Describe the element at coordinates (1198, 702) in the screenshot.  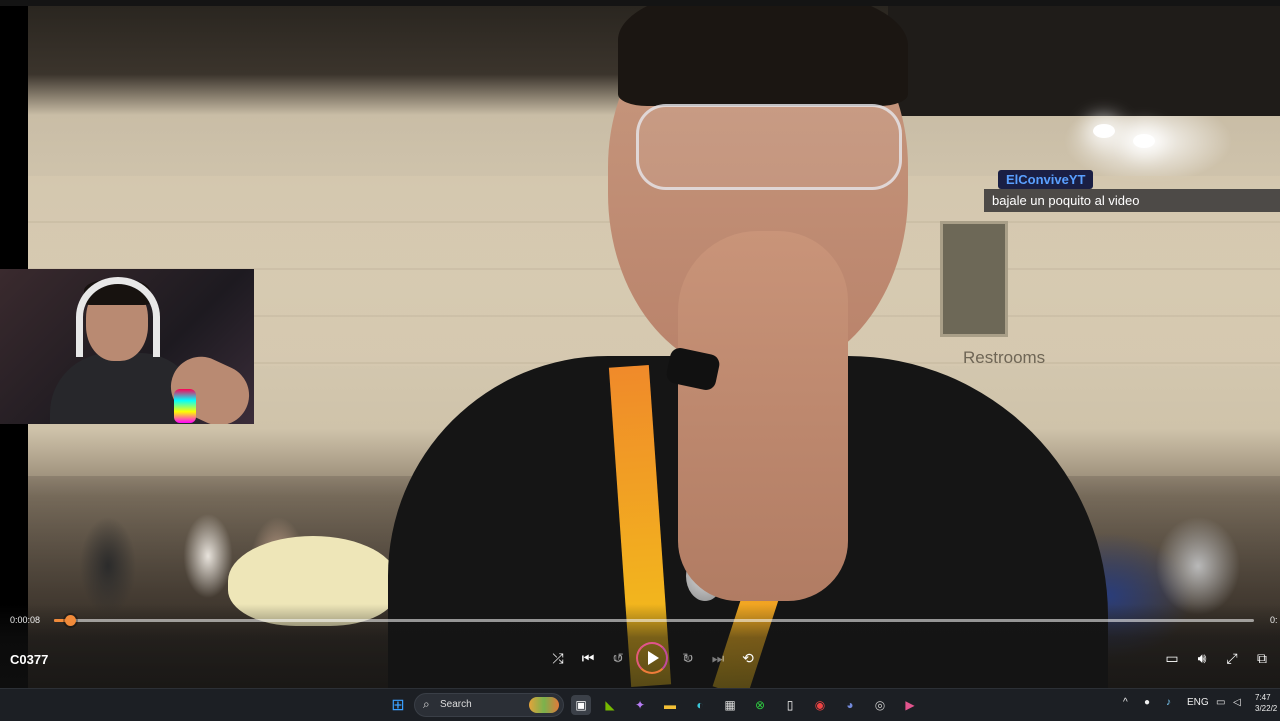
I see `language-indicator: ENG` at that location.